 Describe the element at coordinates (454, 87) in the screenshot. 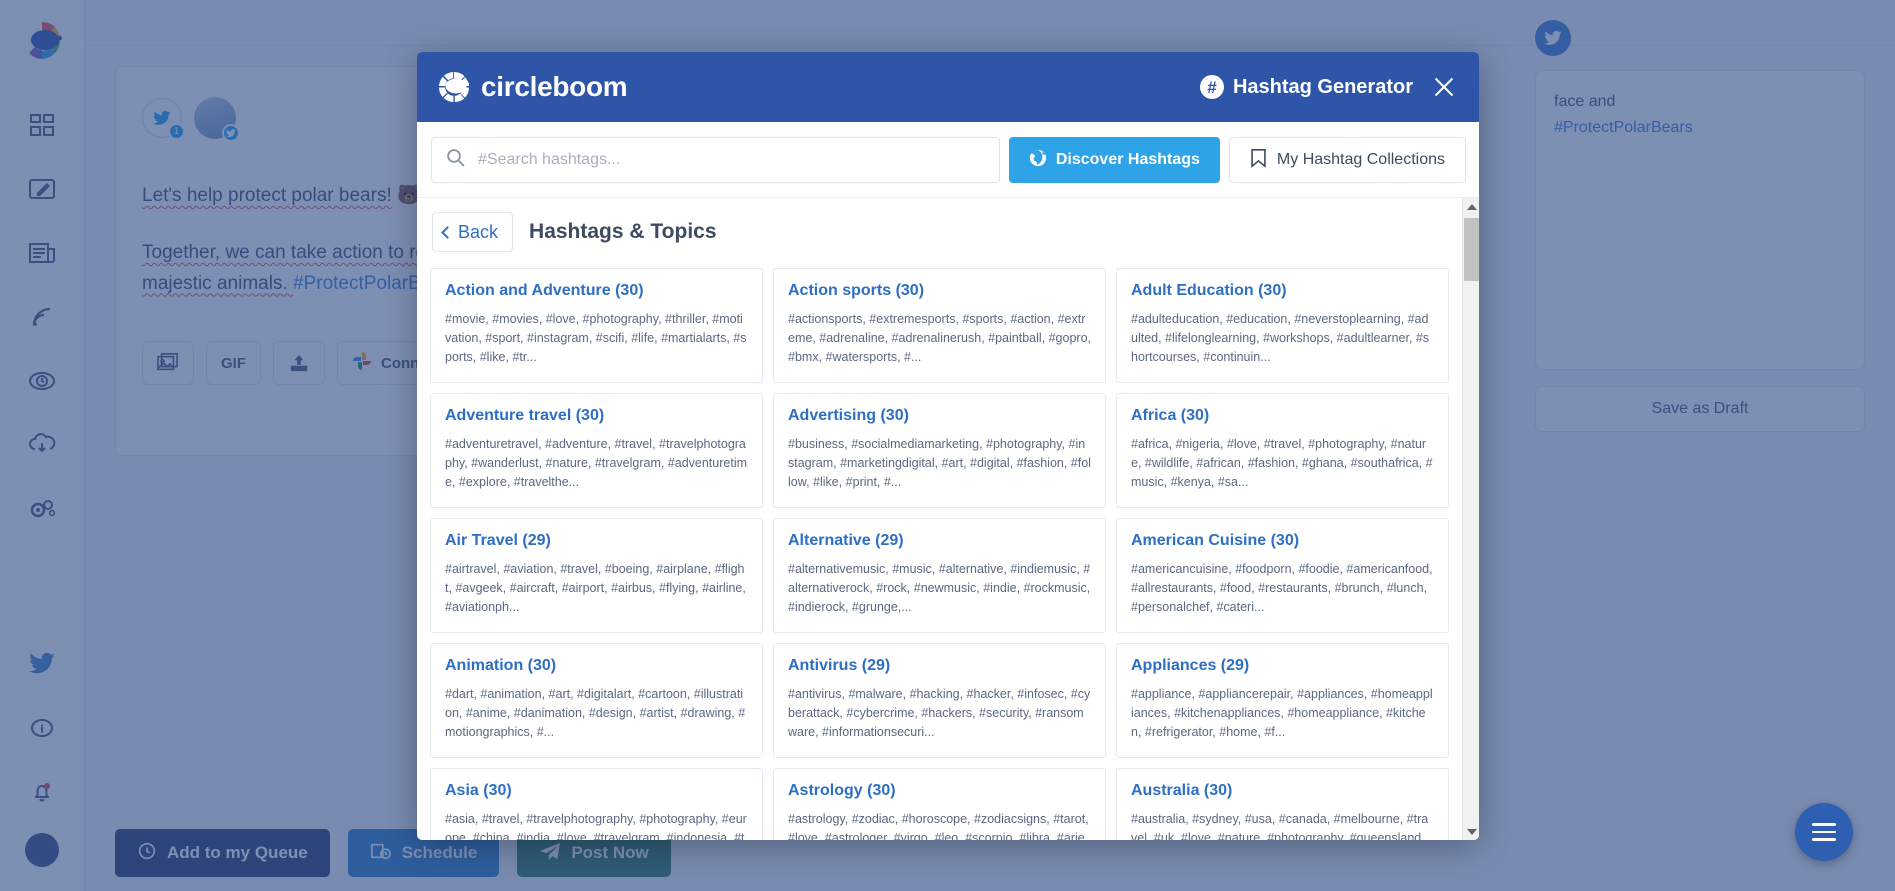

I see `circleboom-mark-icon` at that location.